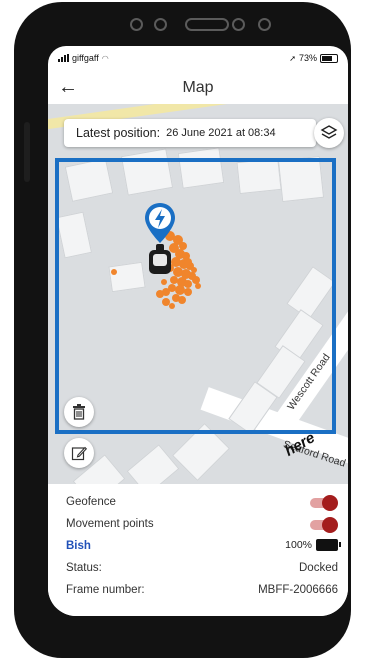 This screenshot has height=663, width=365. Describe the element at coordinates (298, 590) in the screenshot. I see `frame-number-value: MBFF-2006666` at that location.